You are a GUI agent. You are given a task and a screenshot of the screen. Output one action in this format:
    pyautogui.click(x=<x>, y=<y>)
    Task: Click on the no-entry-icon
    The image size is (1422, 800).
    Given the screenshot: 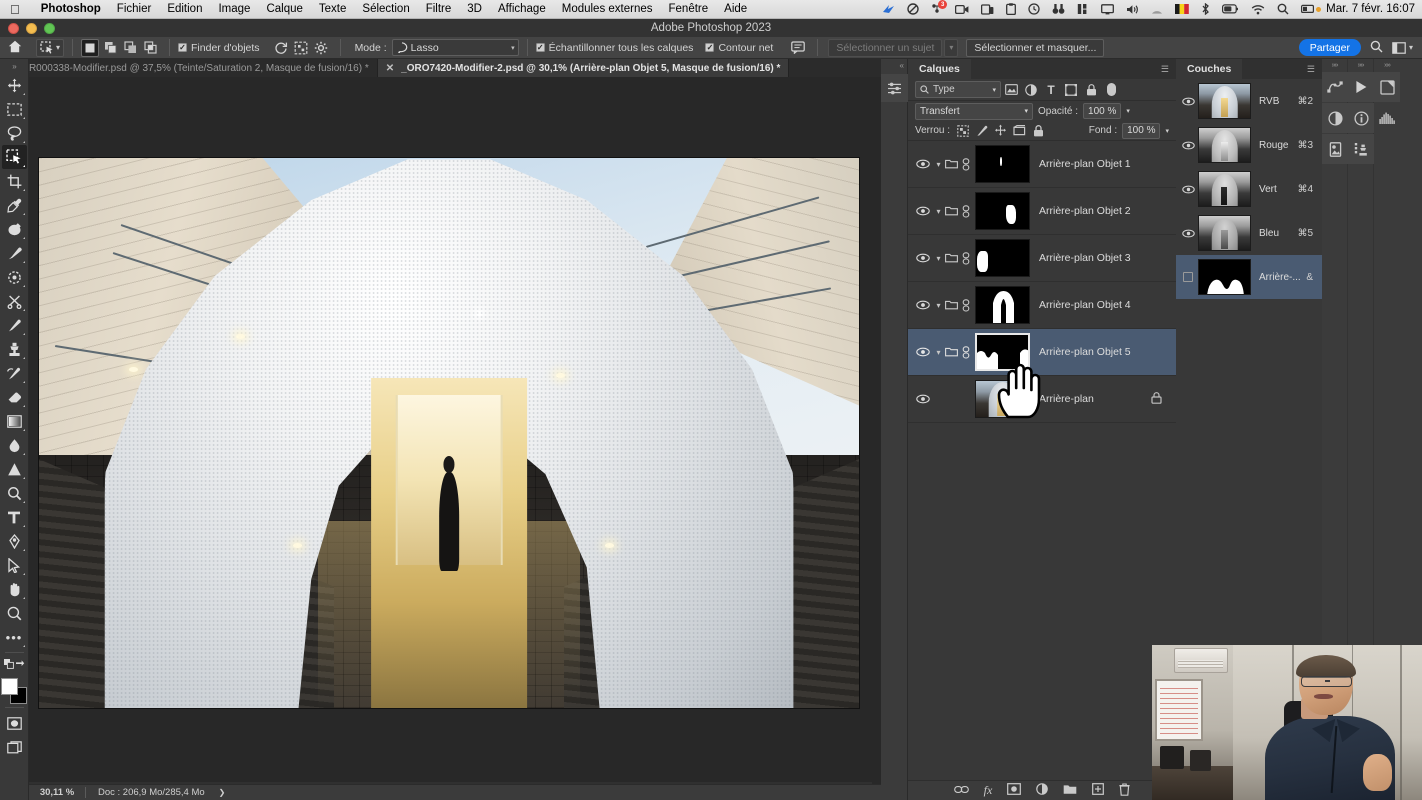 What is the action you would take?
    pyautogui.click(x=913, y=9)
    